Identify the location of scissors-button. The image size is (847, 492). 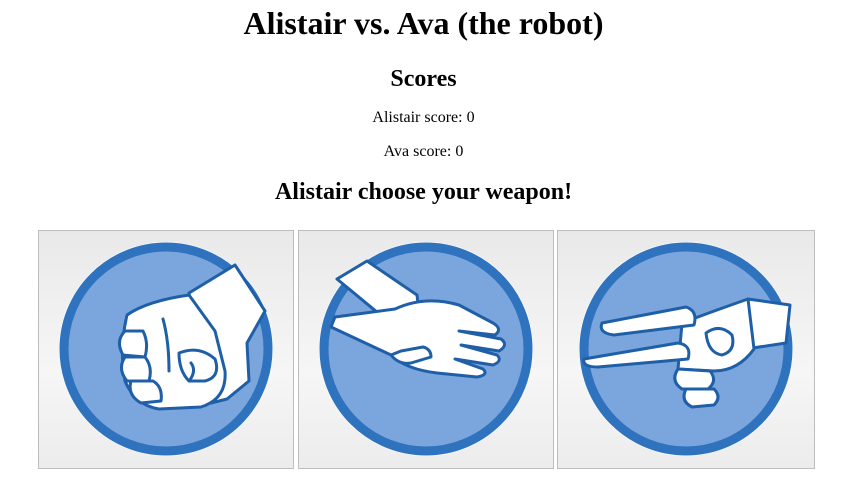
(686, 349).